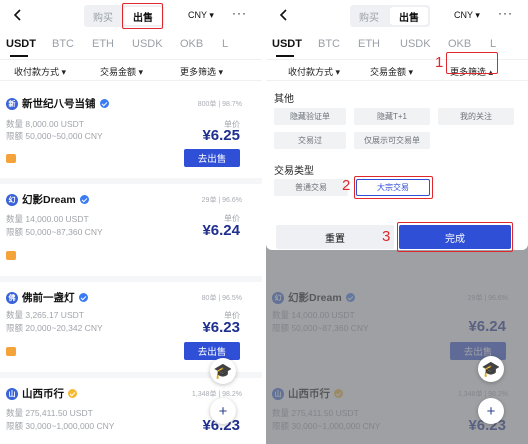 Image resolution: width=528 pixels, height=444 pixels. What do you see at coordinates (12, 103) in the screenshot?
I see `merchant-avatar: 新` at bounding box center [12, 103].